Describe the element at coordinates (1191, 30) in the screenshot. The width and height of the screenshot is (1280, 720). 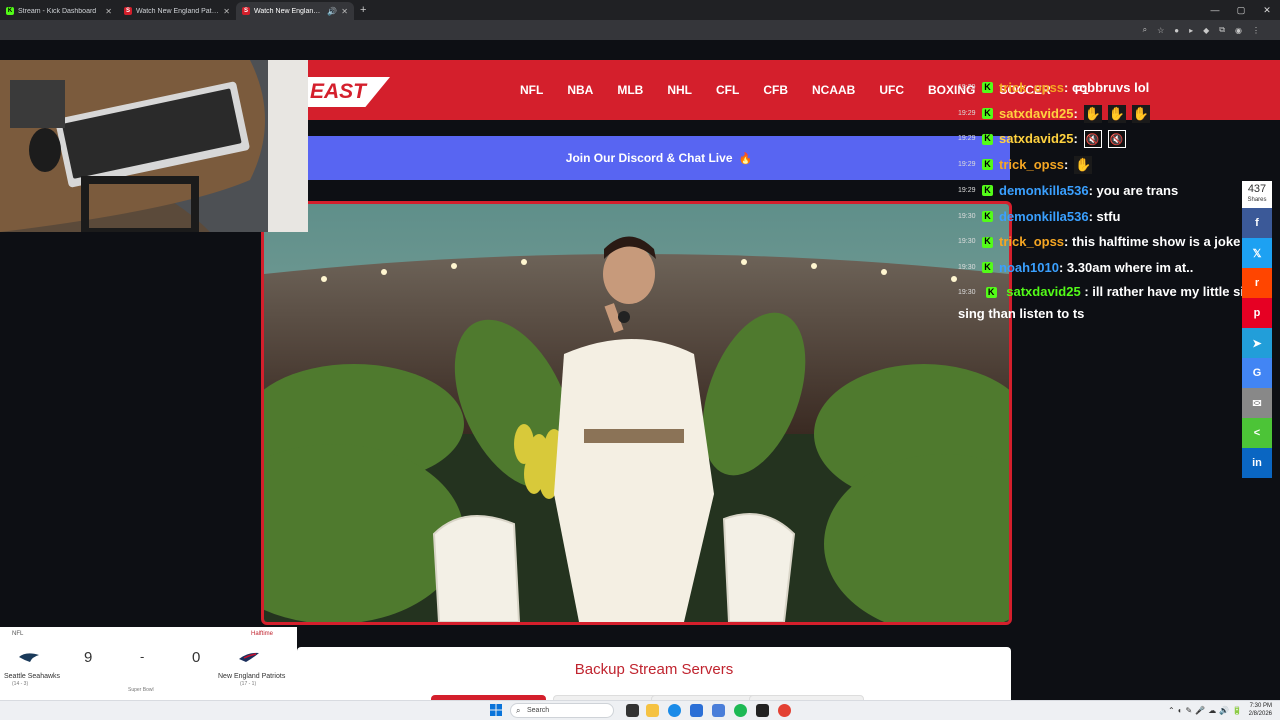
I see `extension-icon: ▸` at that location.